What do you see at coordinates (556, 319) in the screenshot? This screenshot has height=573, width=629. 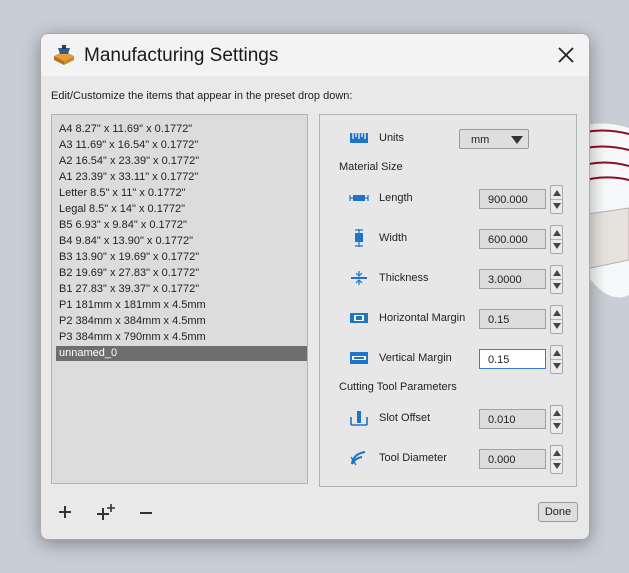 I see `horizontal-margin-spinner` at bounding box center [556, 319].